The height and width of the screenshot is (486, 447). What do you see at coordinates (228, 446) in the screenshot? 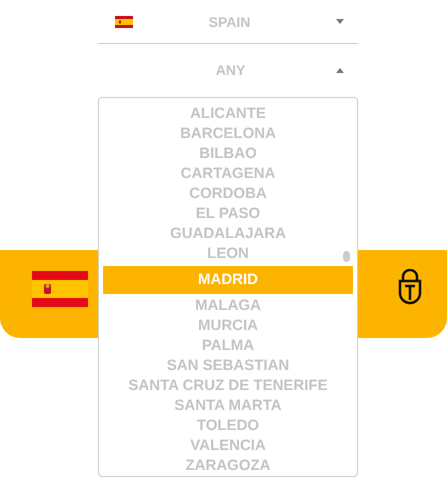
I see `city-option: VALENCIA` at bounding box center [228, 446].